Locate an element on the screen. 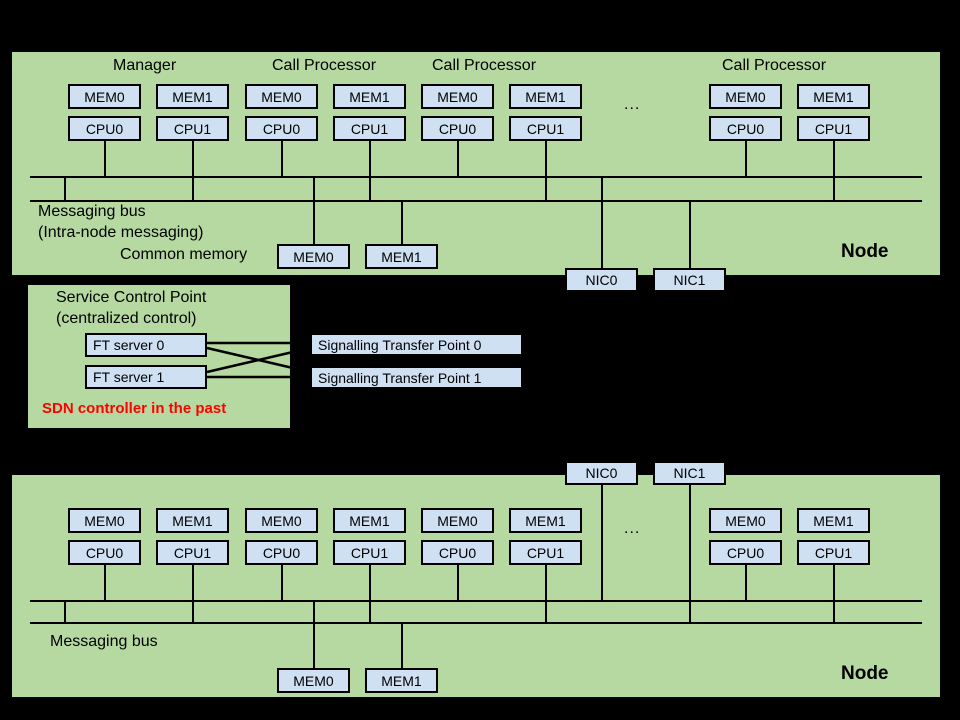 The image size is (960, 720). bottom-common-mem-box: MEM1 is located at coordinates (401, 680).